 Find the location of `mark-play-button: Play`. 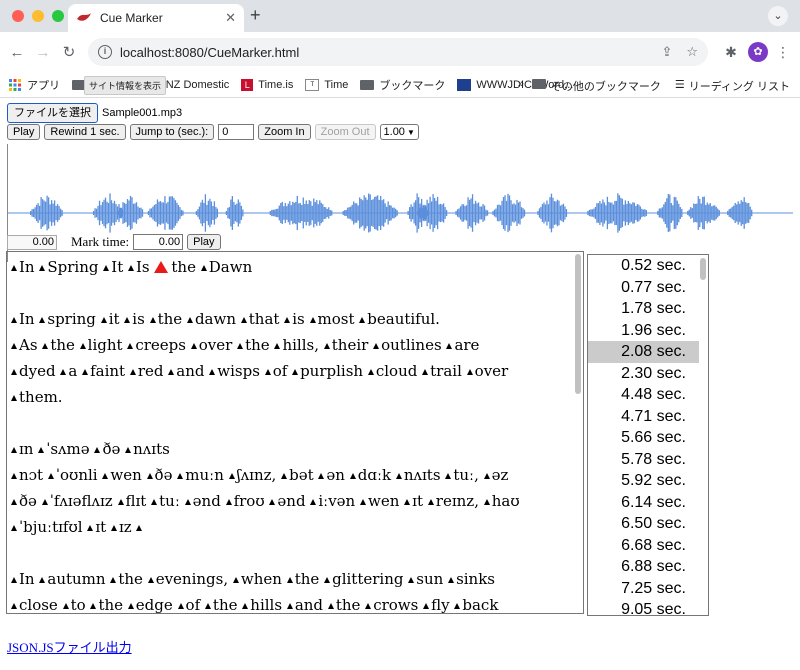

mark-play-button: Play is located at coordinates (204, 242).